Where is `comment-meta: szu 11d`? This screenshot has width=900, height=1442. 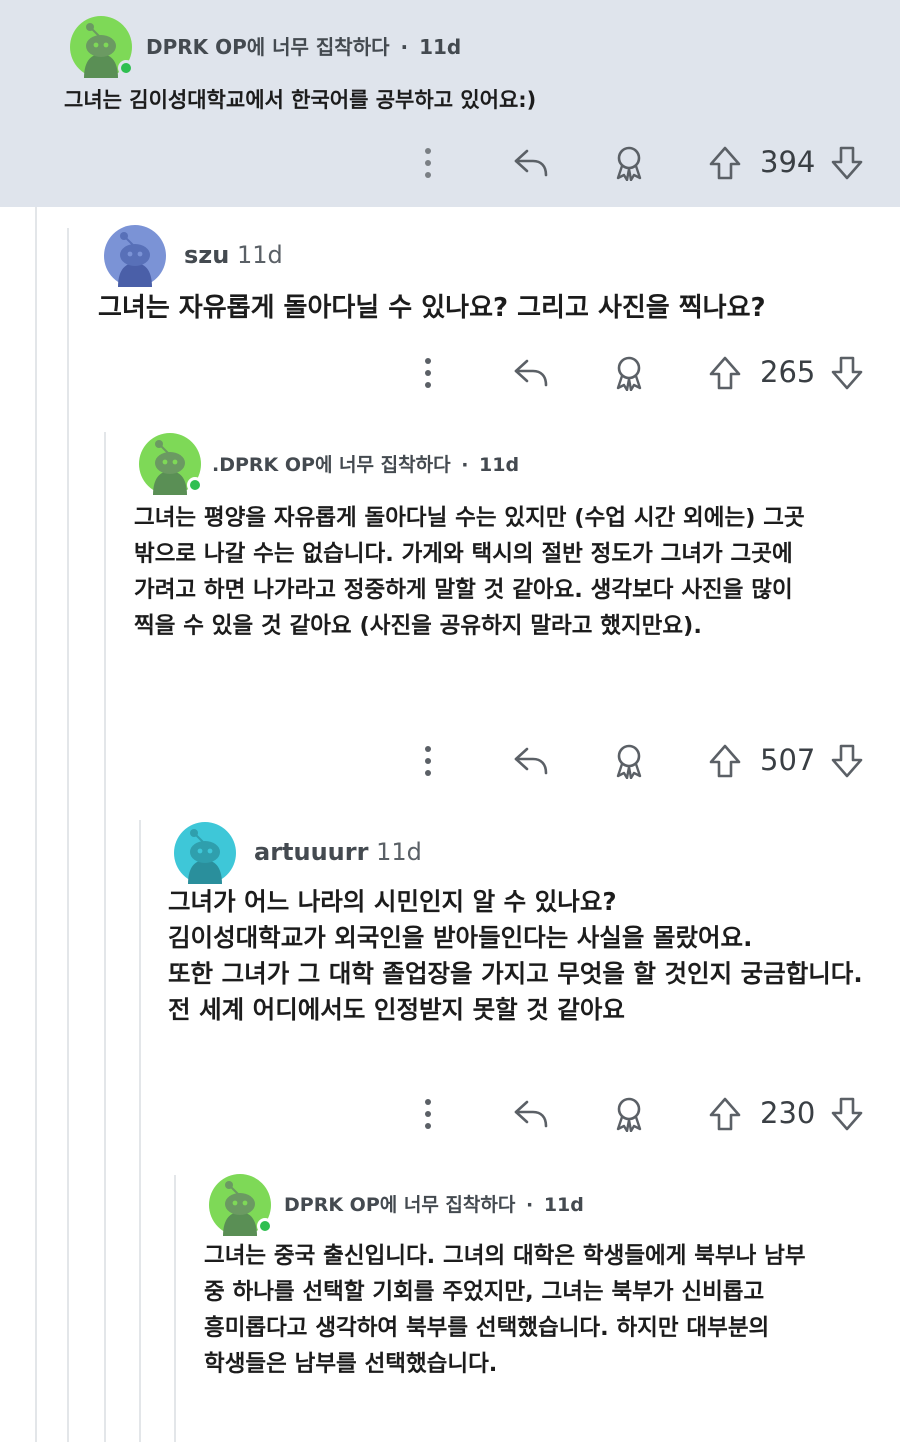
comment-meta: szu 11d is located at coordinates (233, 255).